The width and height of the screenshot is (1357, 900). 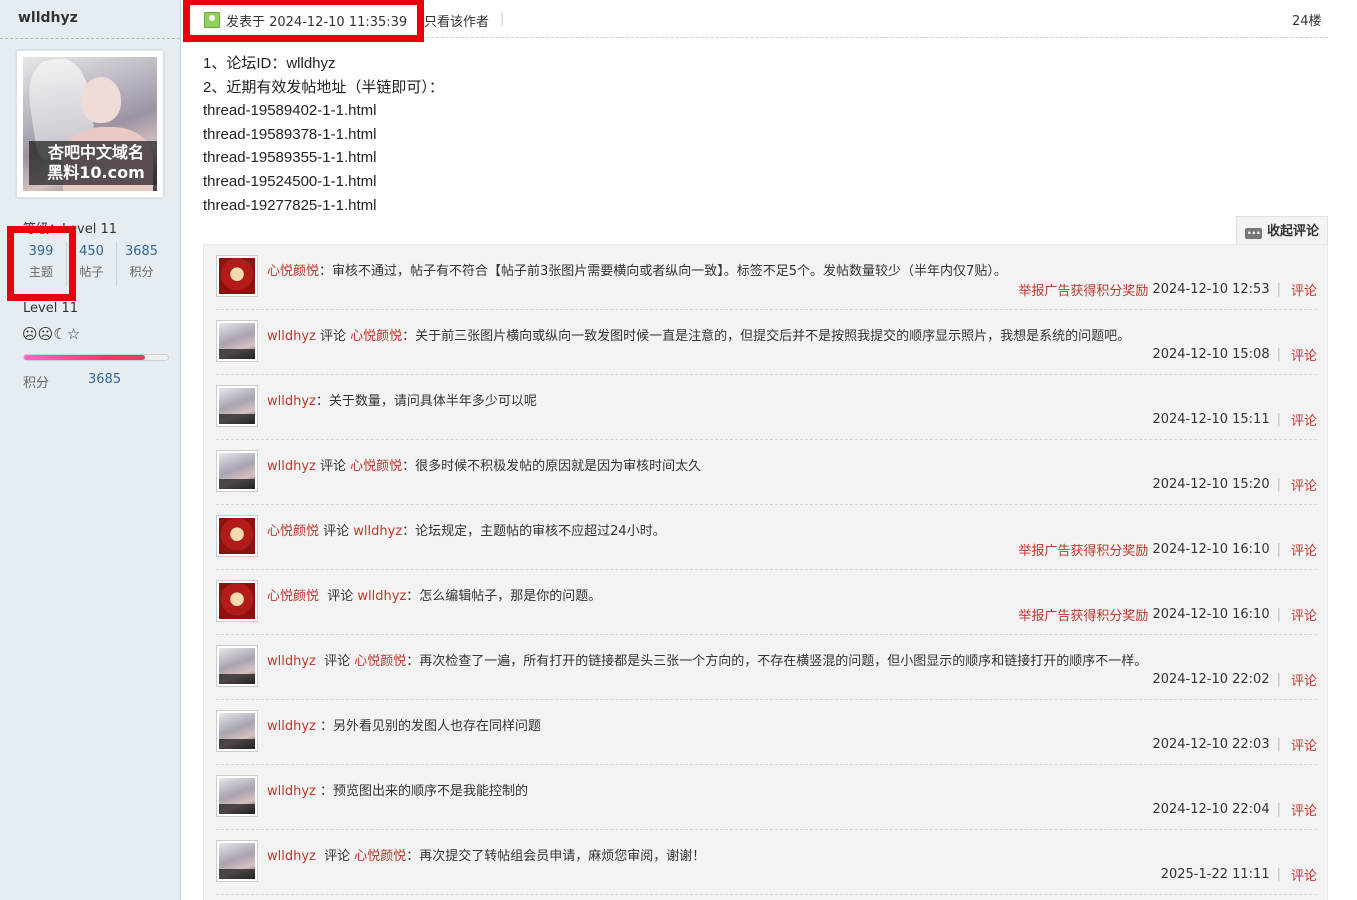 I want to click on author-username: wlldhyz, so click(x=48, y=18).